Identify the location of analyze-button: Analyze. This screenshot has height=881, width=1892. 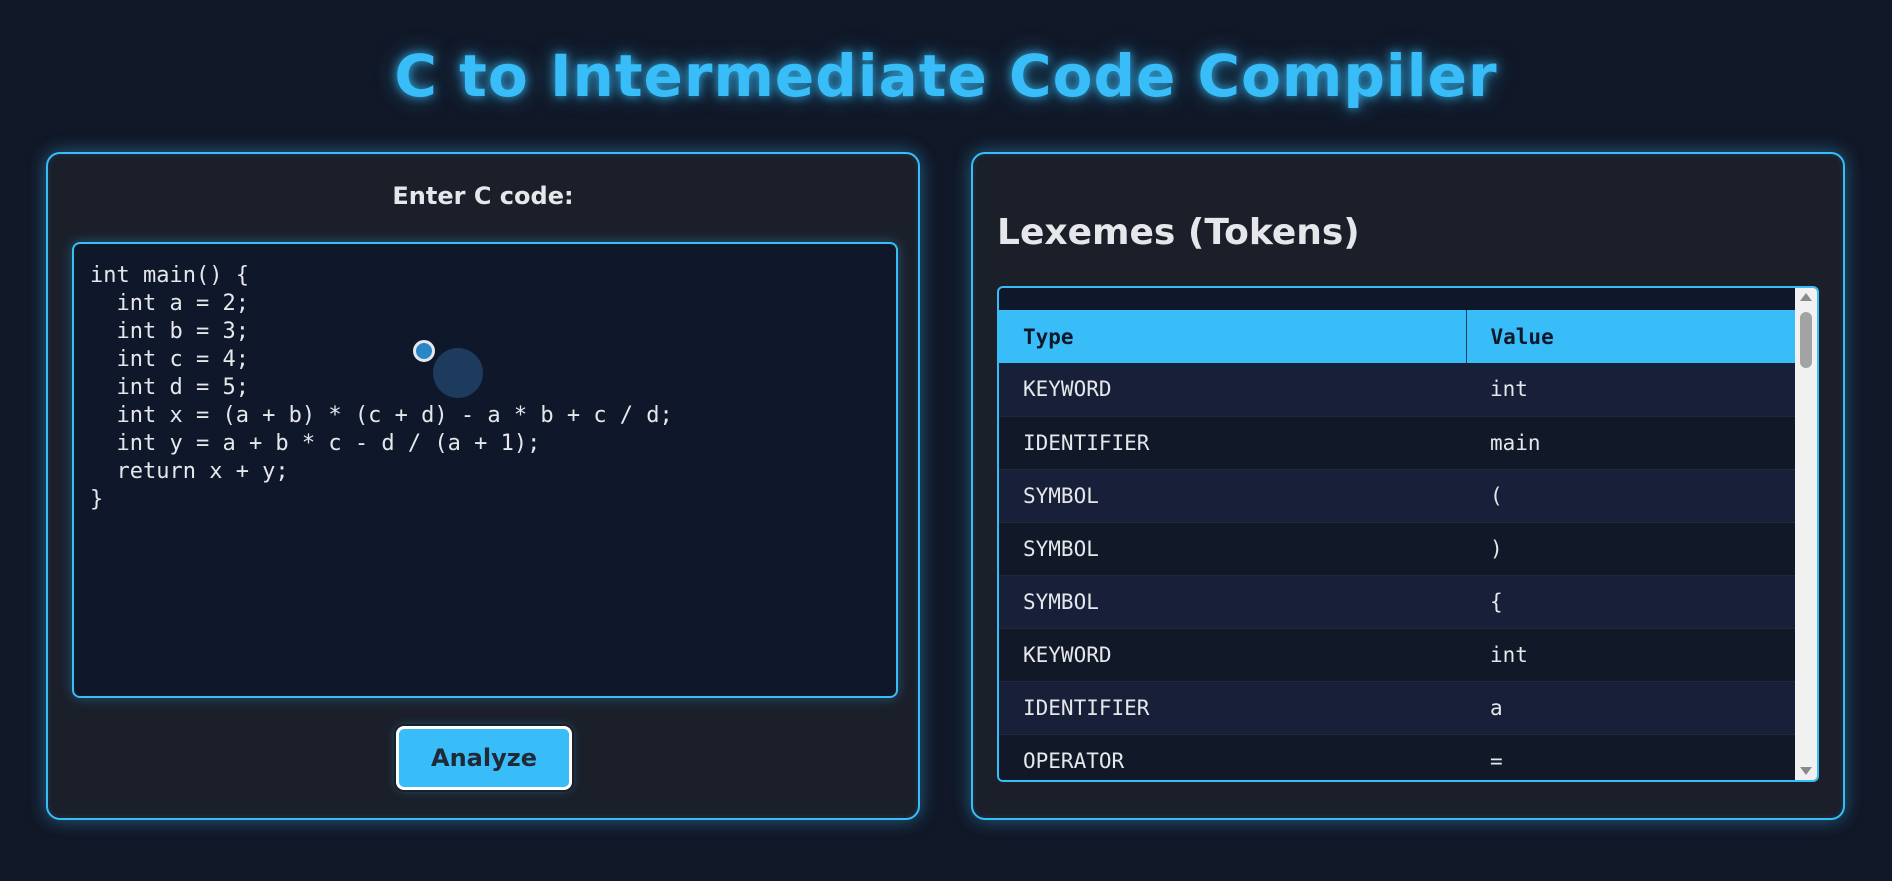
(484, 758).